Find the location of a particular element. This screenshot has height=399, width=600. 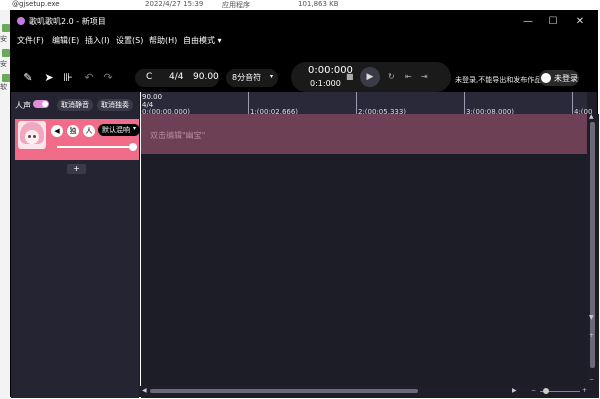

vocal-label: 人声 is located at coordinates (23, 105).